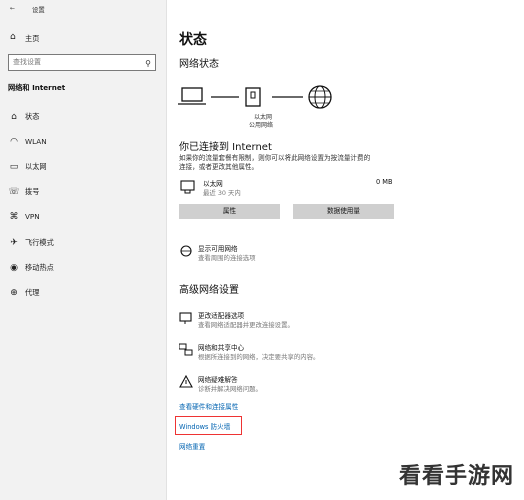 The image size is (524, 500). What do you see at coordinates (83, 194) in the screenshot?
I see `sidebar-item-dialup: ☏ 拨号` at bounding box center [83, 194].